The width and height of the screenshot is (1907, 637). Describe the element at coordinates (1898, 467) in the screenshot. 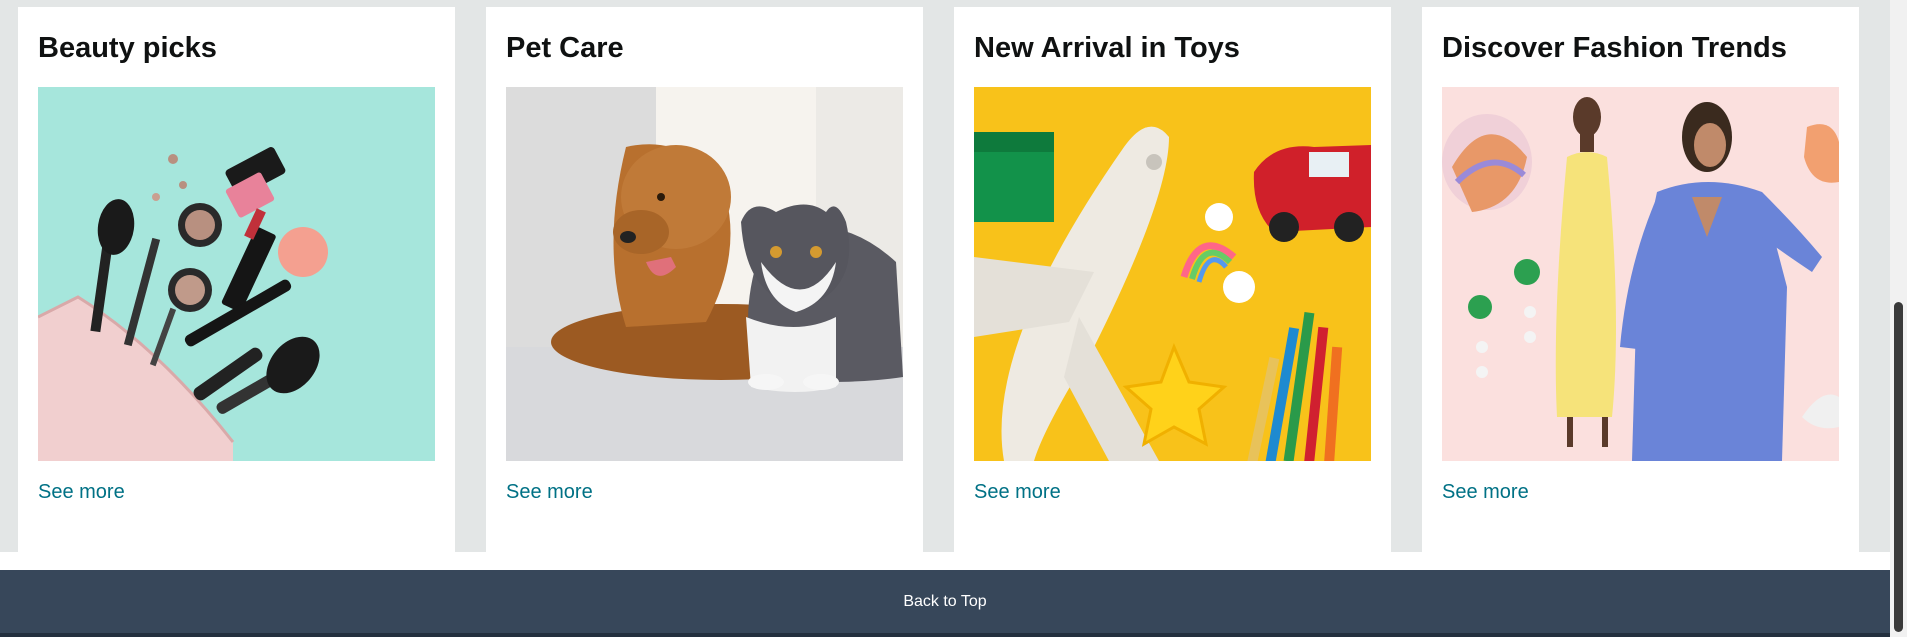

I see `scrollbar-thumb` at that location.